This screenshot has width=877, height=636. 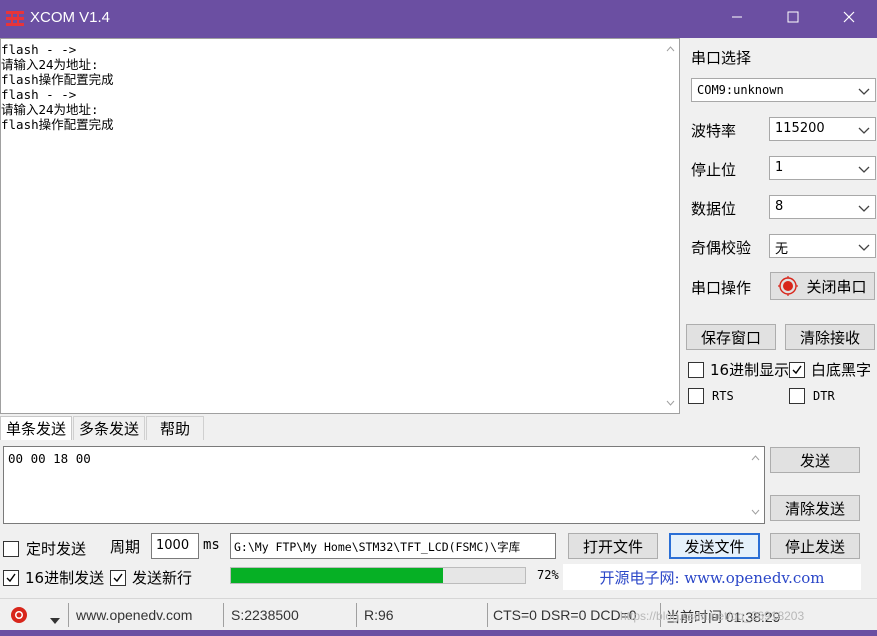 I want to click on rts-label: RTS, so click(x=723, y=396).